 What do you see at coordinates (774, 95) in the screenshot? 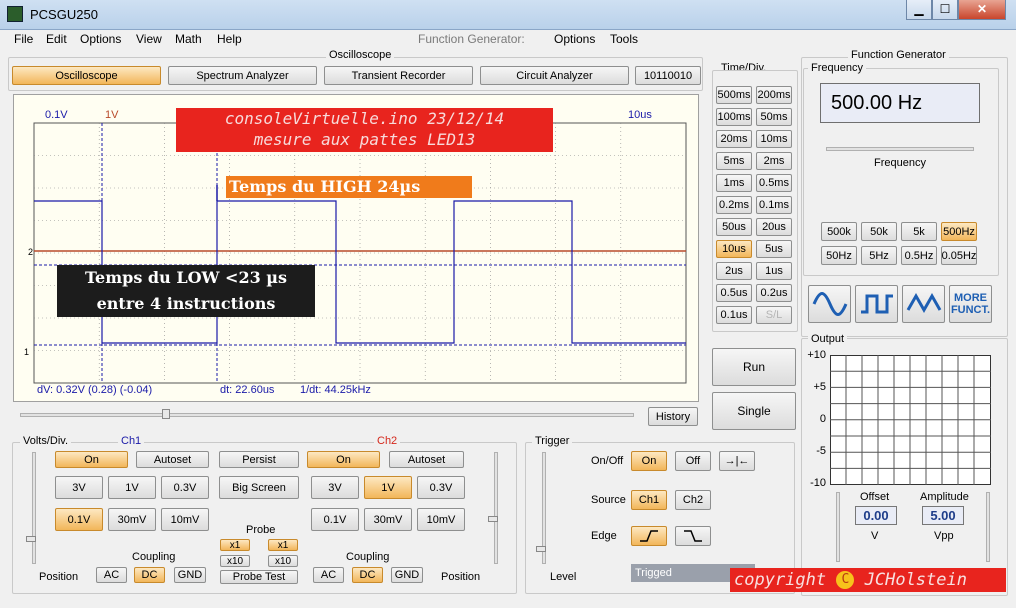
I see `time-div-button: 200ms` at bounding box center [774, 95].